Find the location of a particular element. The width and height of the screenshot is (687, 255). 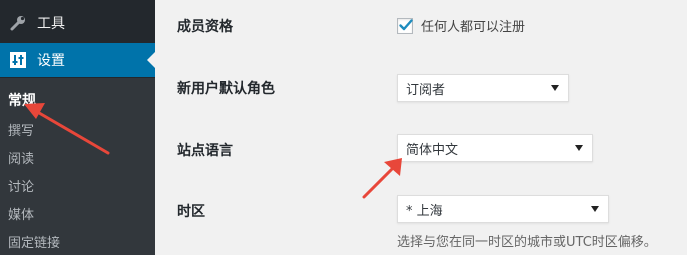

submenu-item-permalinks: 固定链接 is located at coordinates (34, 241).